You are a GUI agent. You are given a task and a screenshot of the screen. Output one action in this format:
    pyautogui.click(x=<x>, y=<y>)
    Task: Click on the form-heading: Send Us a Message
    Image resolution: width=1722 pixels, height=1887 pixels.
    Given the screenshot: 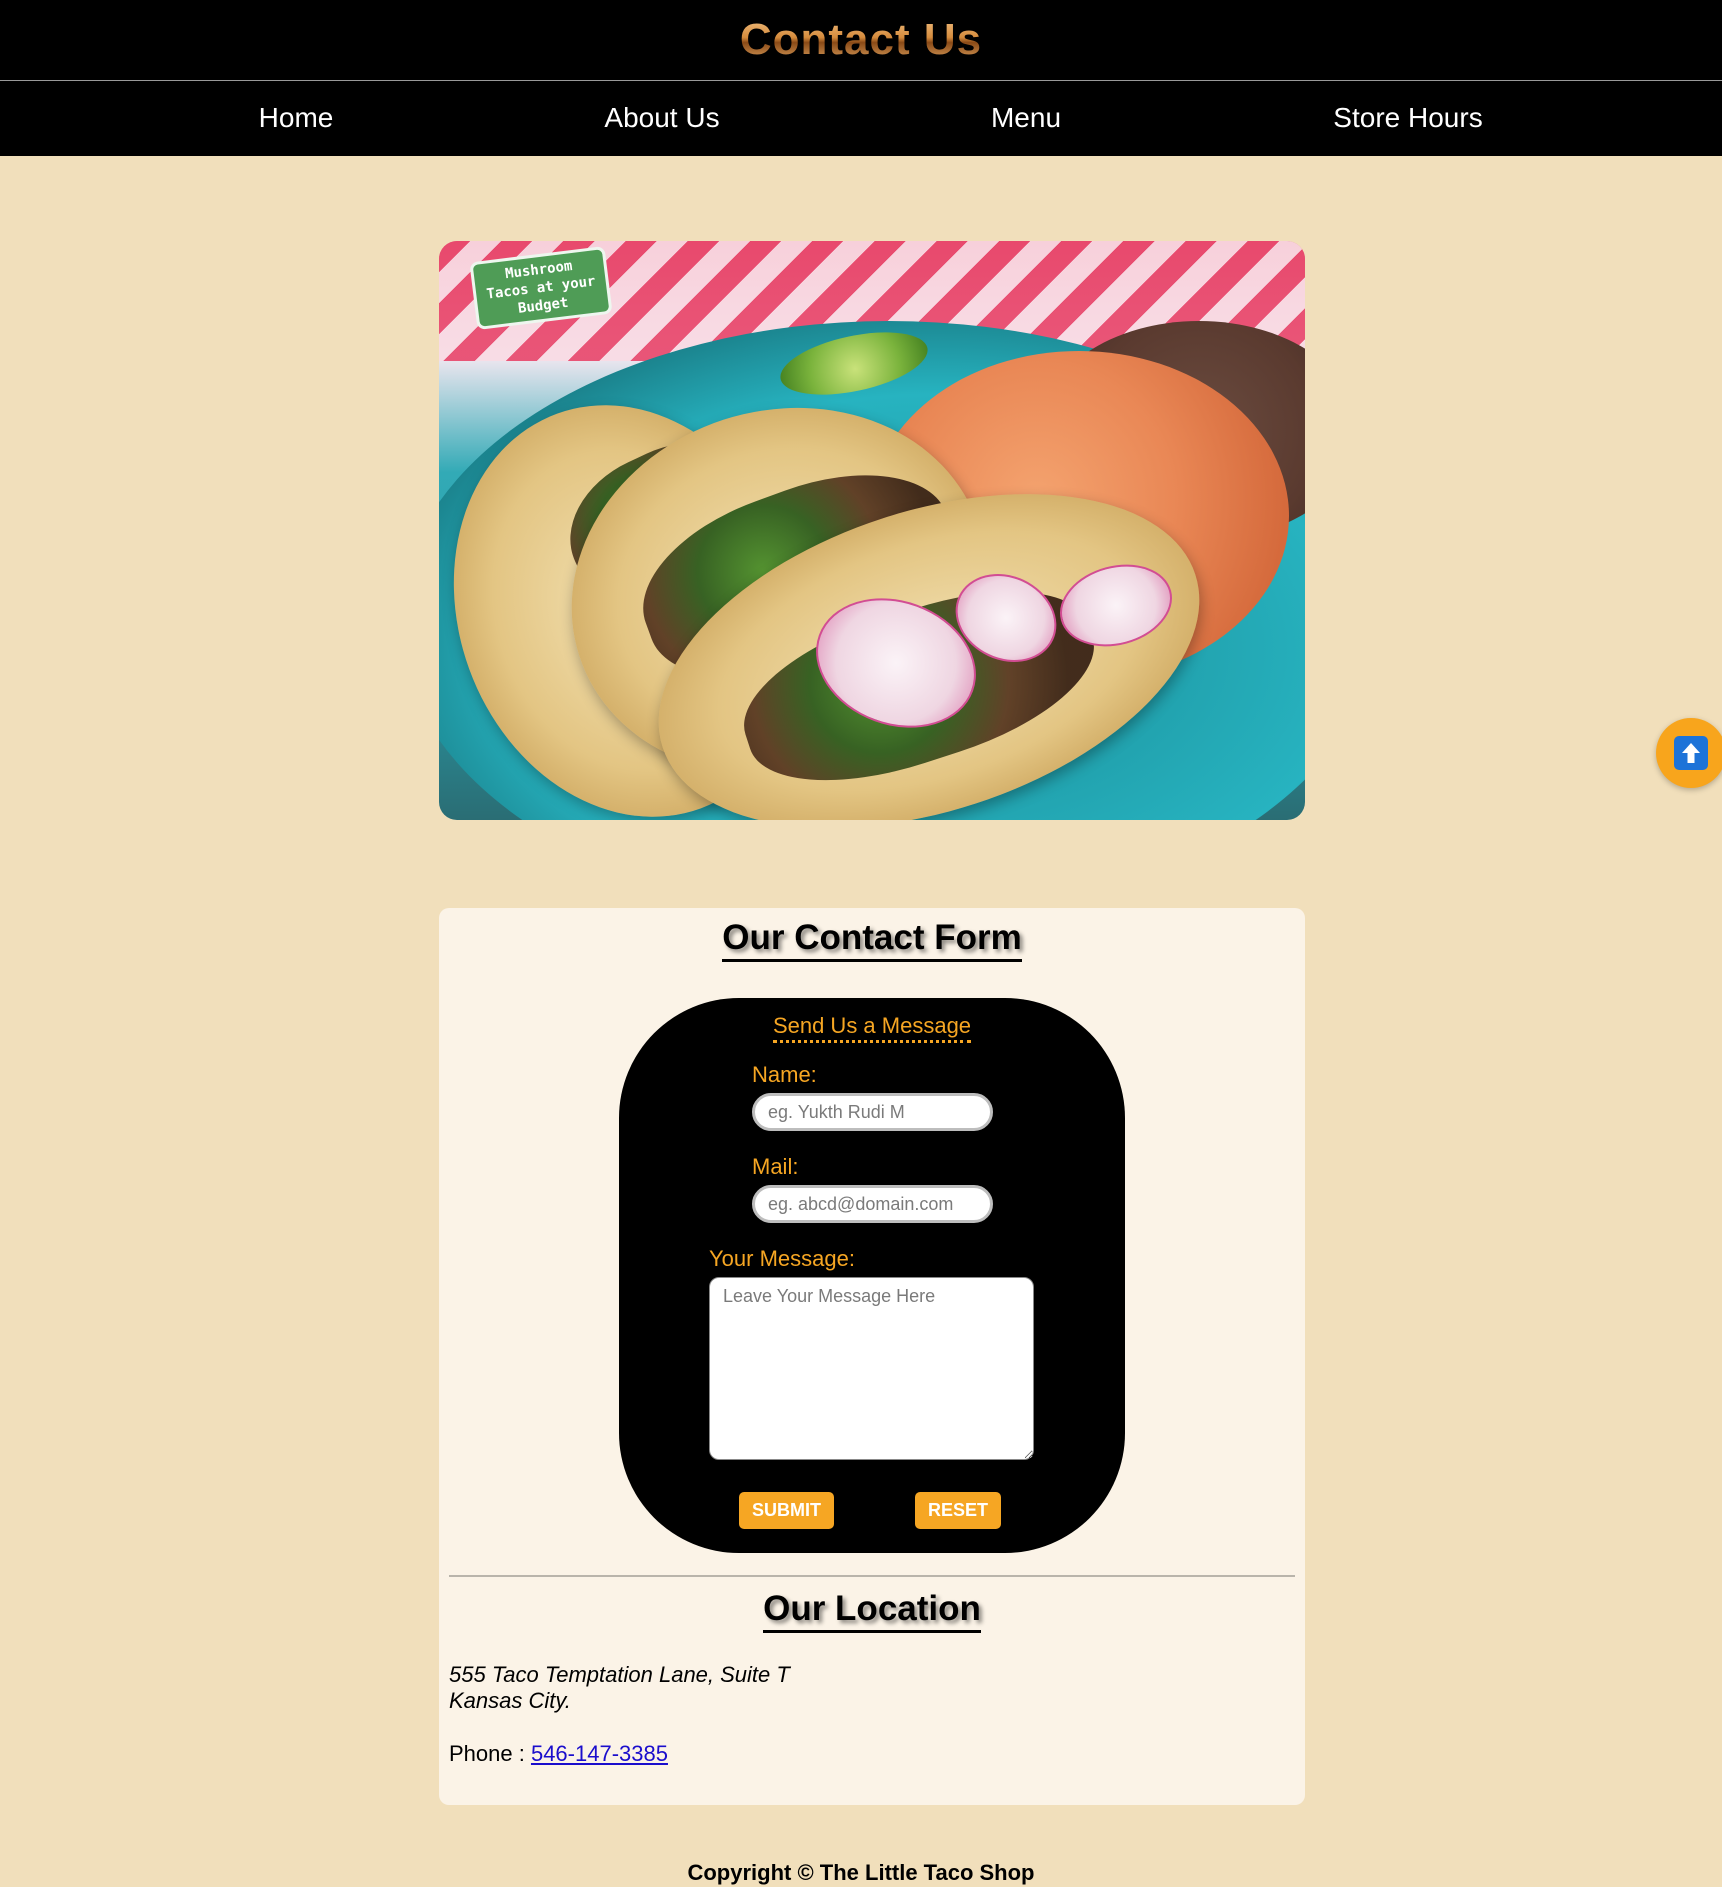 What is the action you would take?
    pyautogui.click(x=872, y=1028)
    